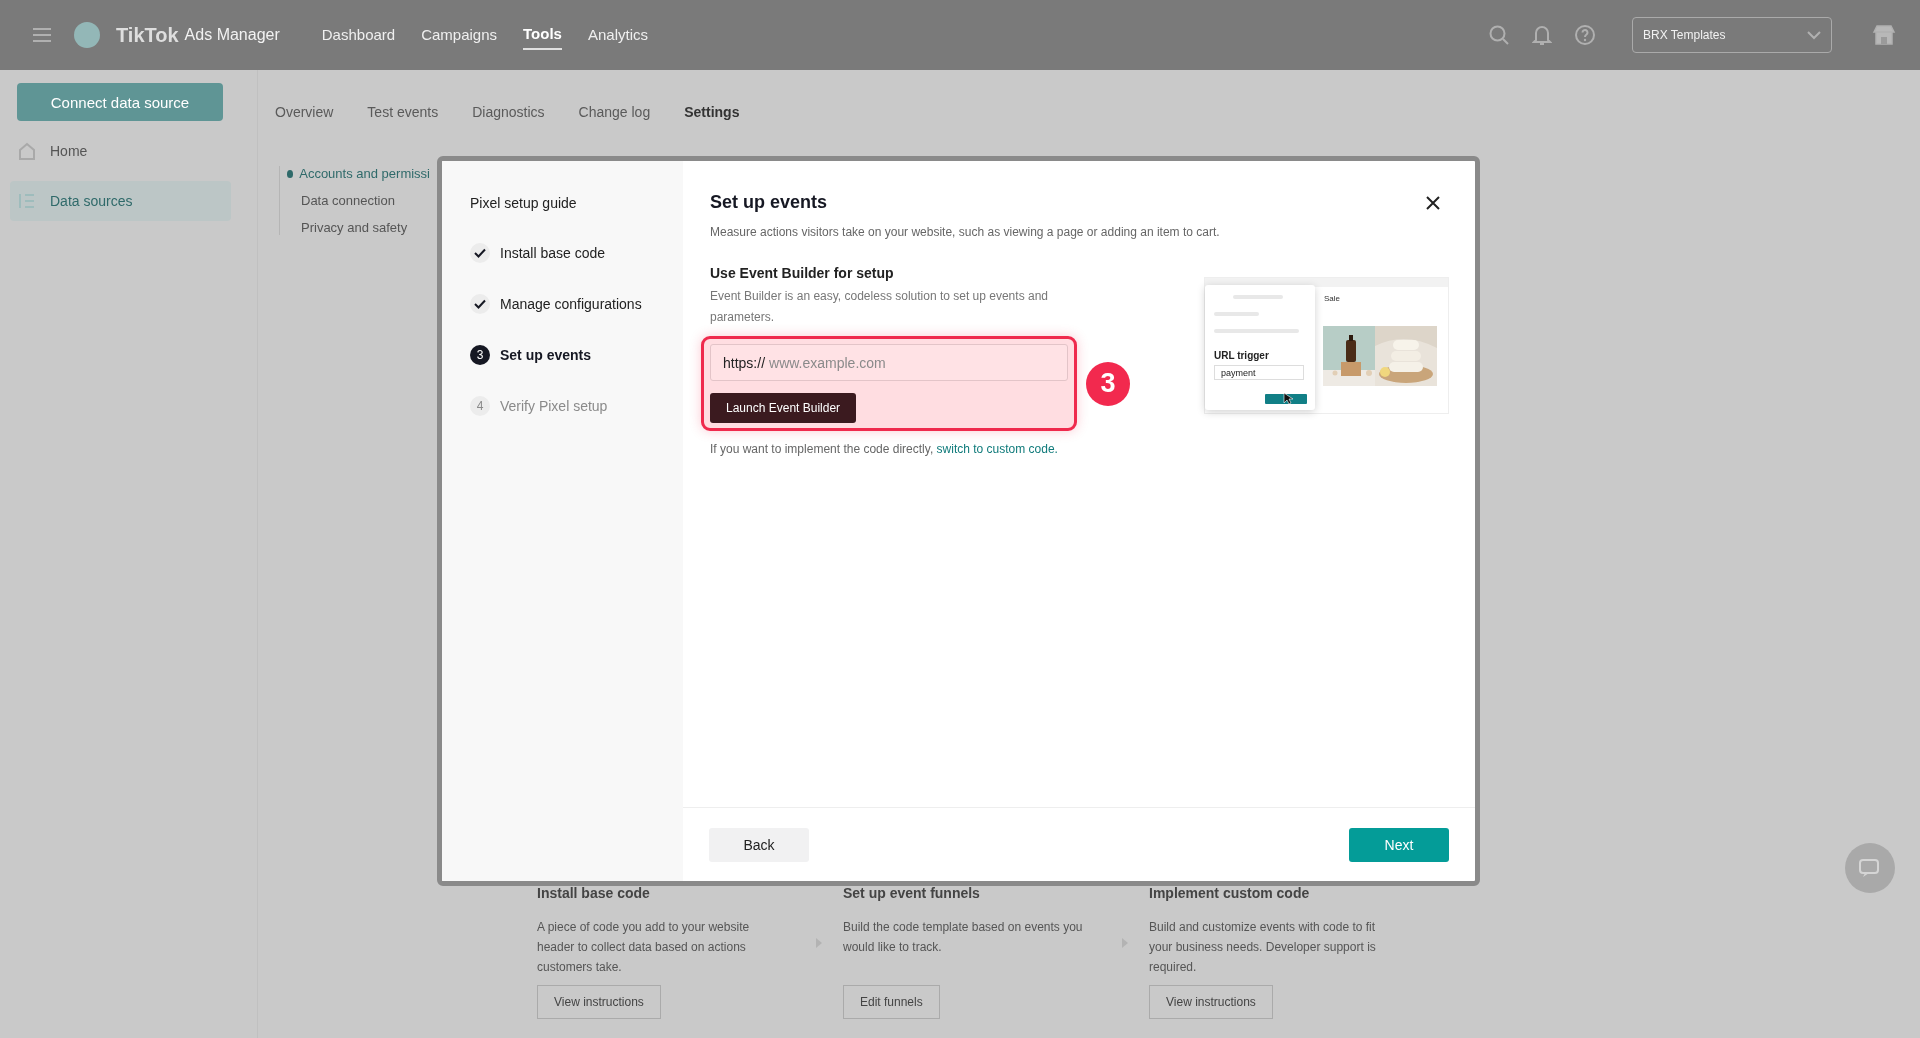  Describe the element at coordinates (554, 405) in the screenshot. I see `step-label: Verify Pixel setup` at that location.